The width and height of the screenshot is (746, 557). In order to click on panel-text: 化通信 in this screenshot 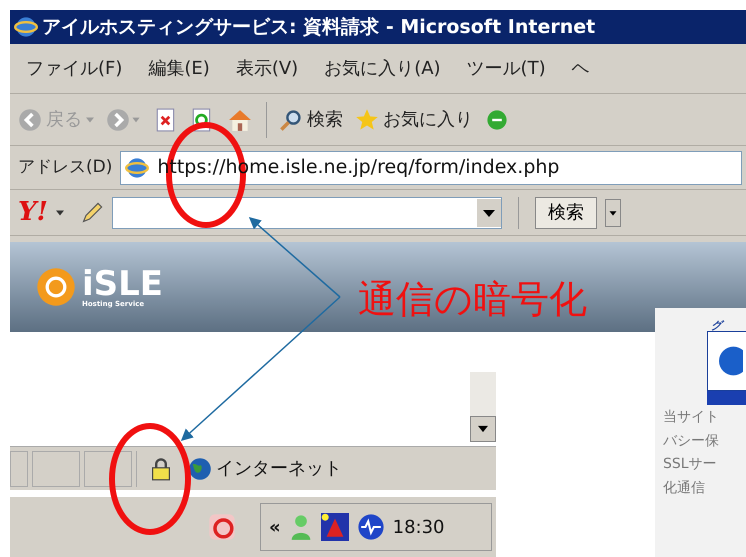, I will do `click(684, 488)`.